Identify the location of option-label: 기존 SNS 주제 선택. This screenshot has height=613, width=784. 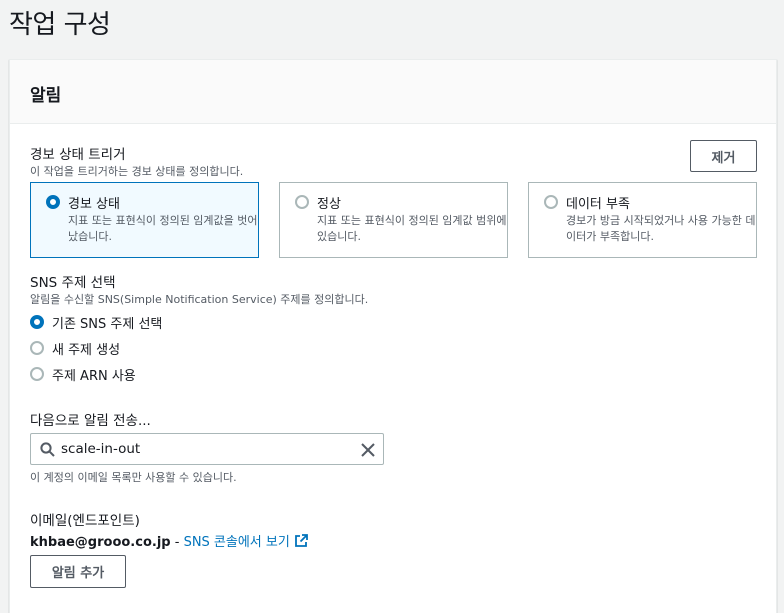
(107, 324).